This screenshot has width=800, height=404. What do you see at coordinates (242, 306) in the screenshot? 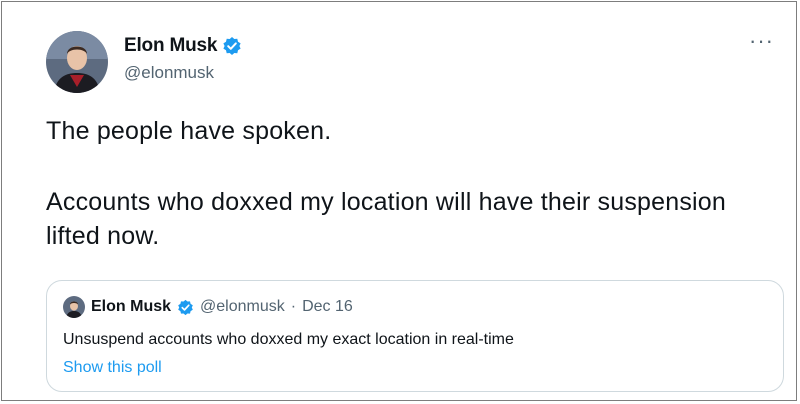
I see `quoted-handle: @elonmusk` at bounding box center [242, 306].